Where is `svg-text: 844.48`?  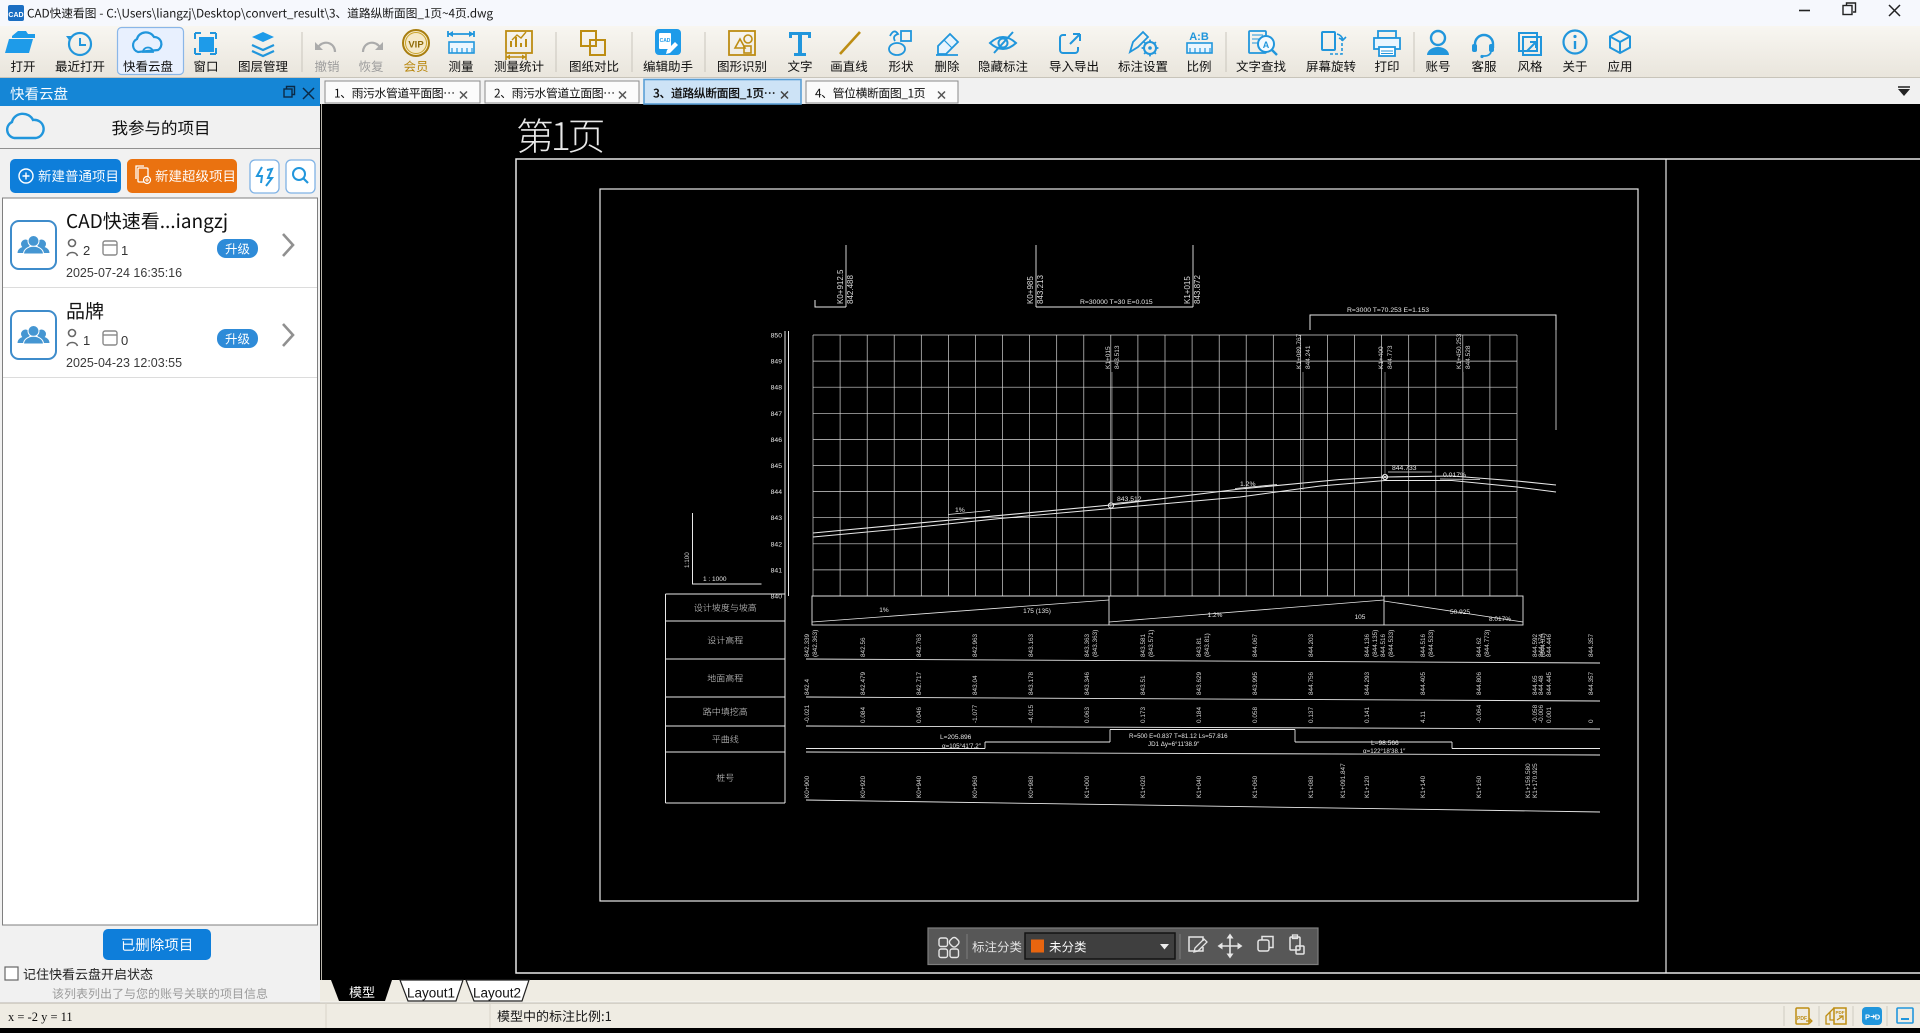
svg-text: 844.48 is located at coordinates (1541, 685).